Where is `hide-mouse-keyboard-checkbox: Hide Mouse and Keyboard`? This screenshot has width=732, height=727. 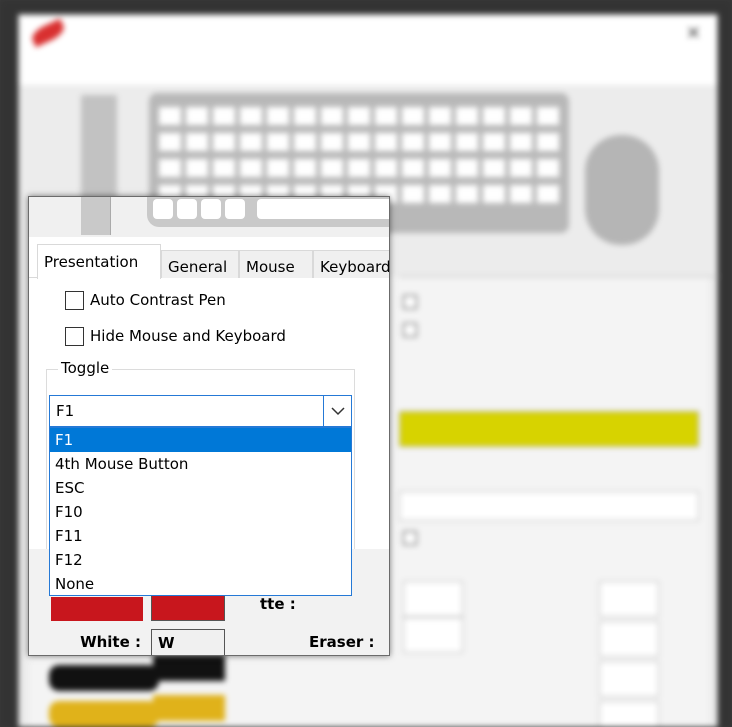
hide-mouse-keyboard-checkbox: Hide Mouse and Keyboard is located at coordinates (175, 336).